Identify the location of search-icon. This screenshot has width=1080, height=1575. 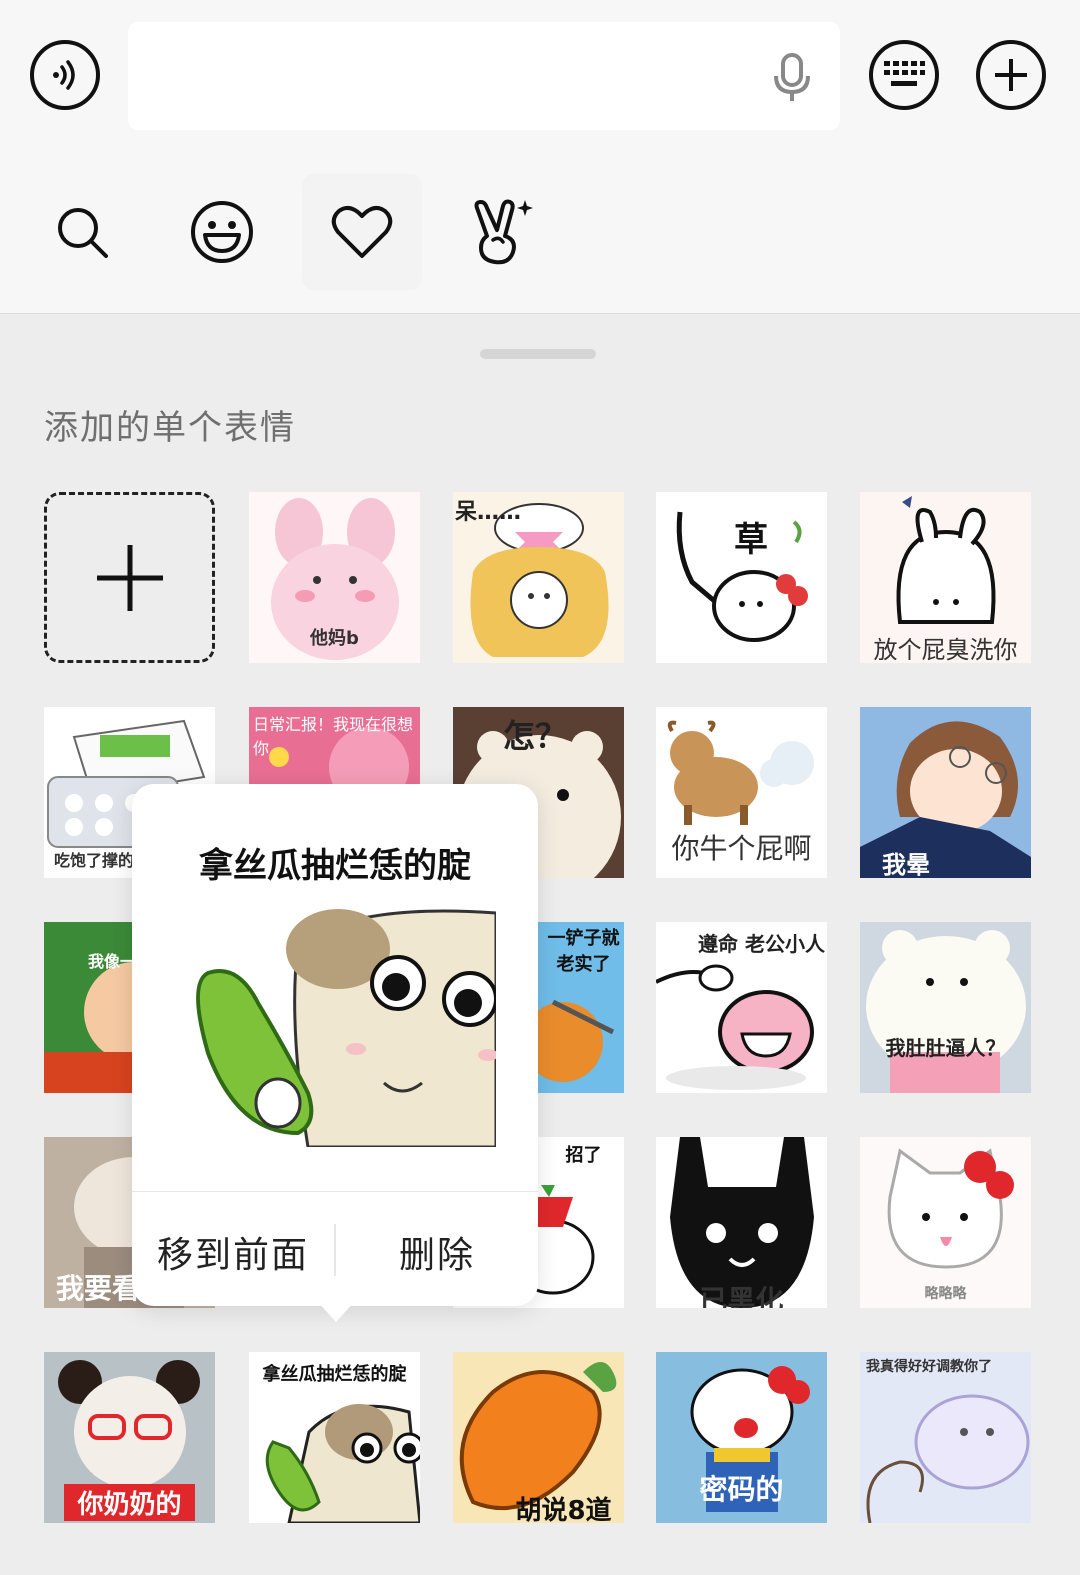
(83, 233).